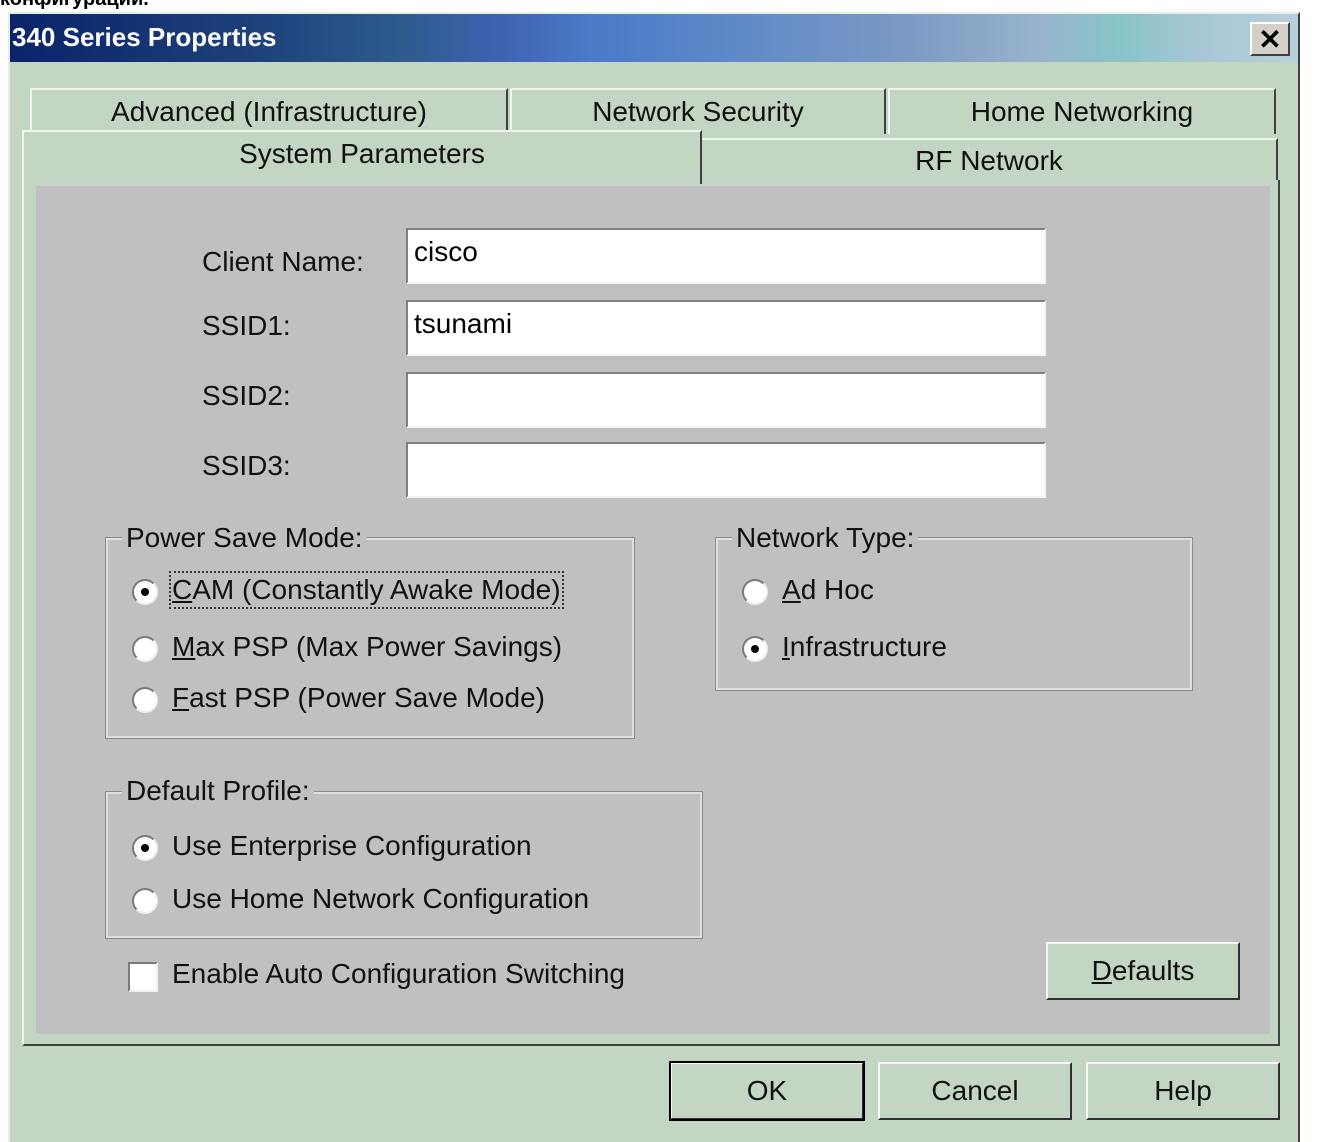 Image resolution: width=1327 pixels, height=1142 pixels. I want to click on page-caption: конфигурации., so click(74, 5).